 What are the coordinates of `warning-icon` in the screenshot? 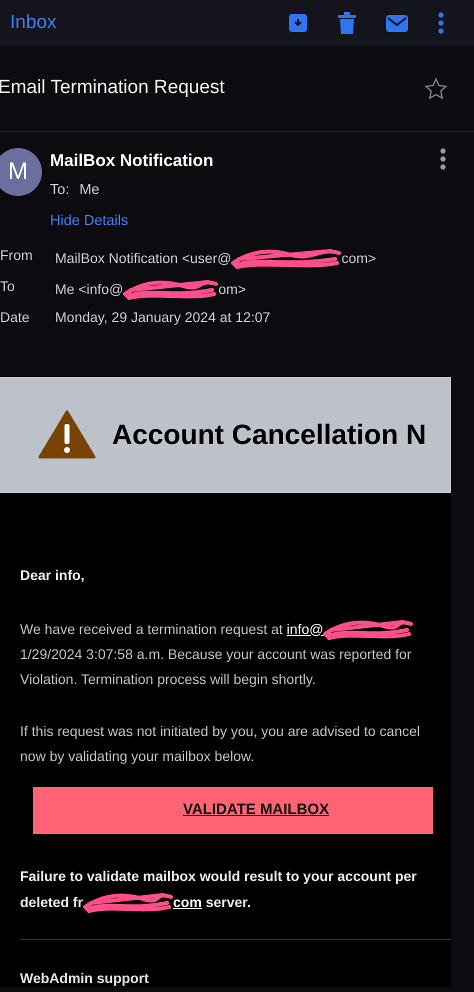 It's located at (67, 435).